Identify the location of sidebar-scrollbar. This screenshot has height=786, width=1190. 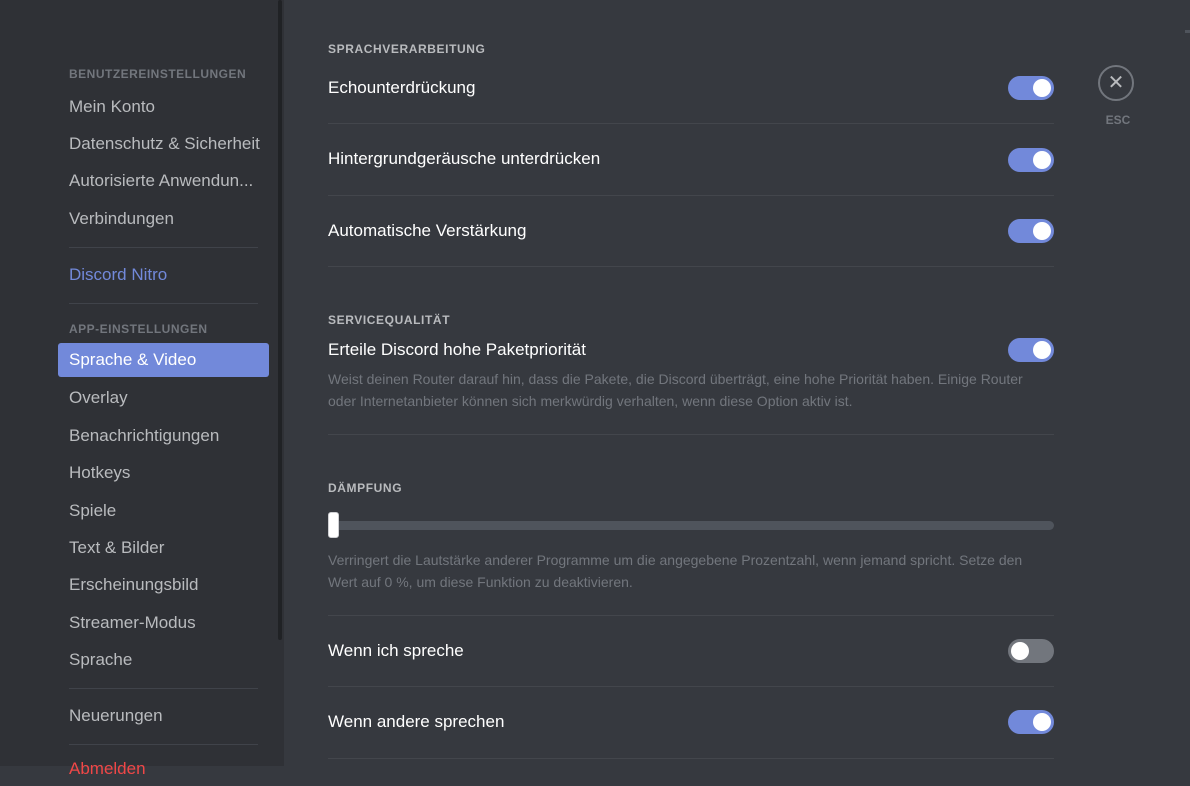
(280, 320).